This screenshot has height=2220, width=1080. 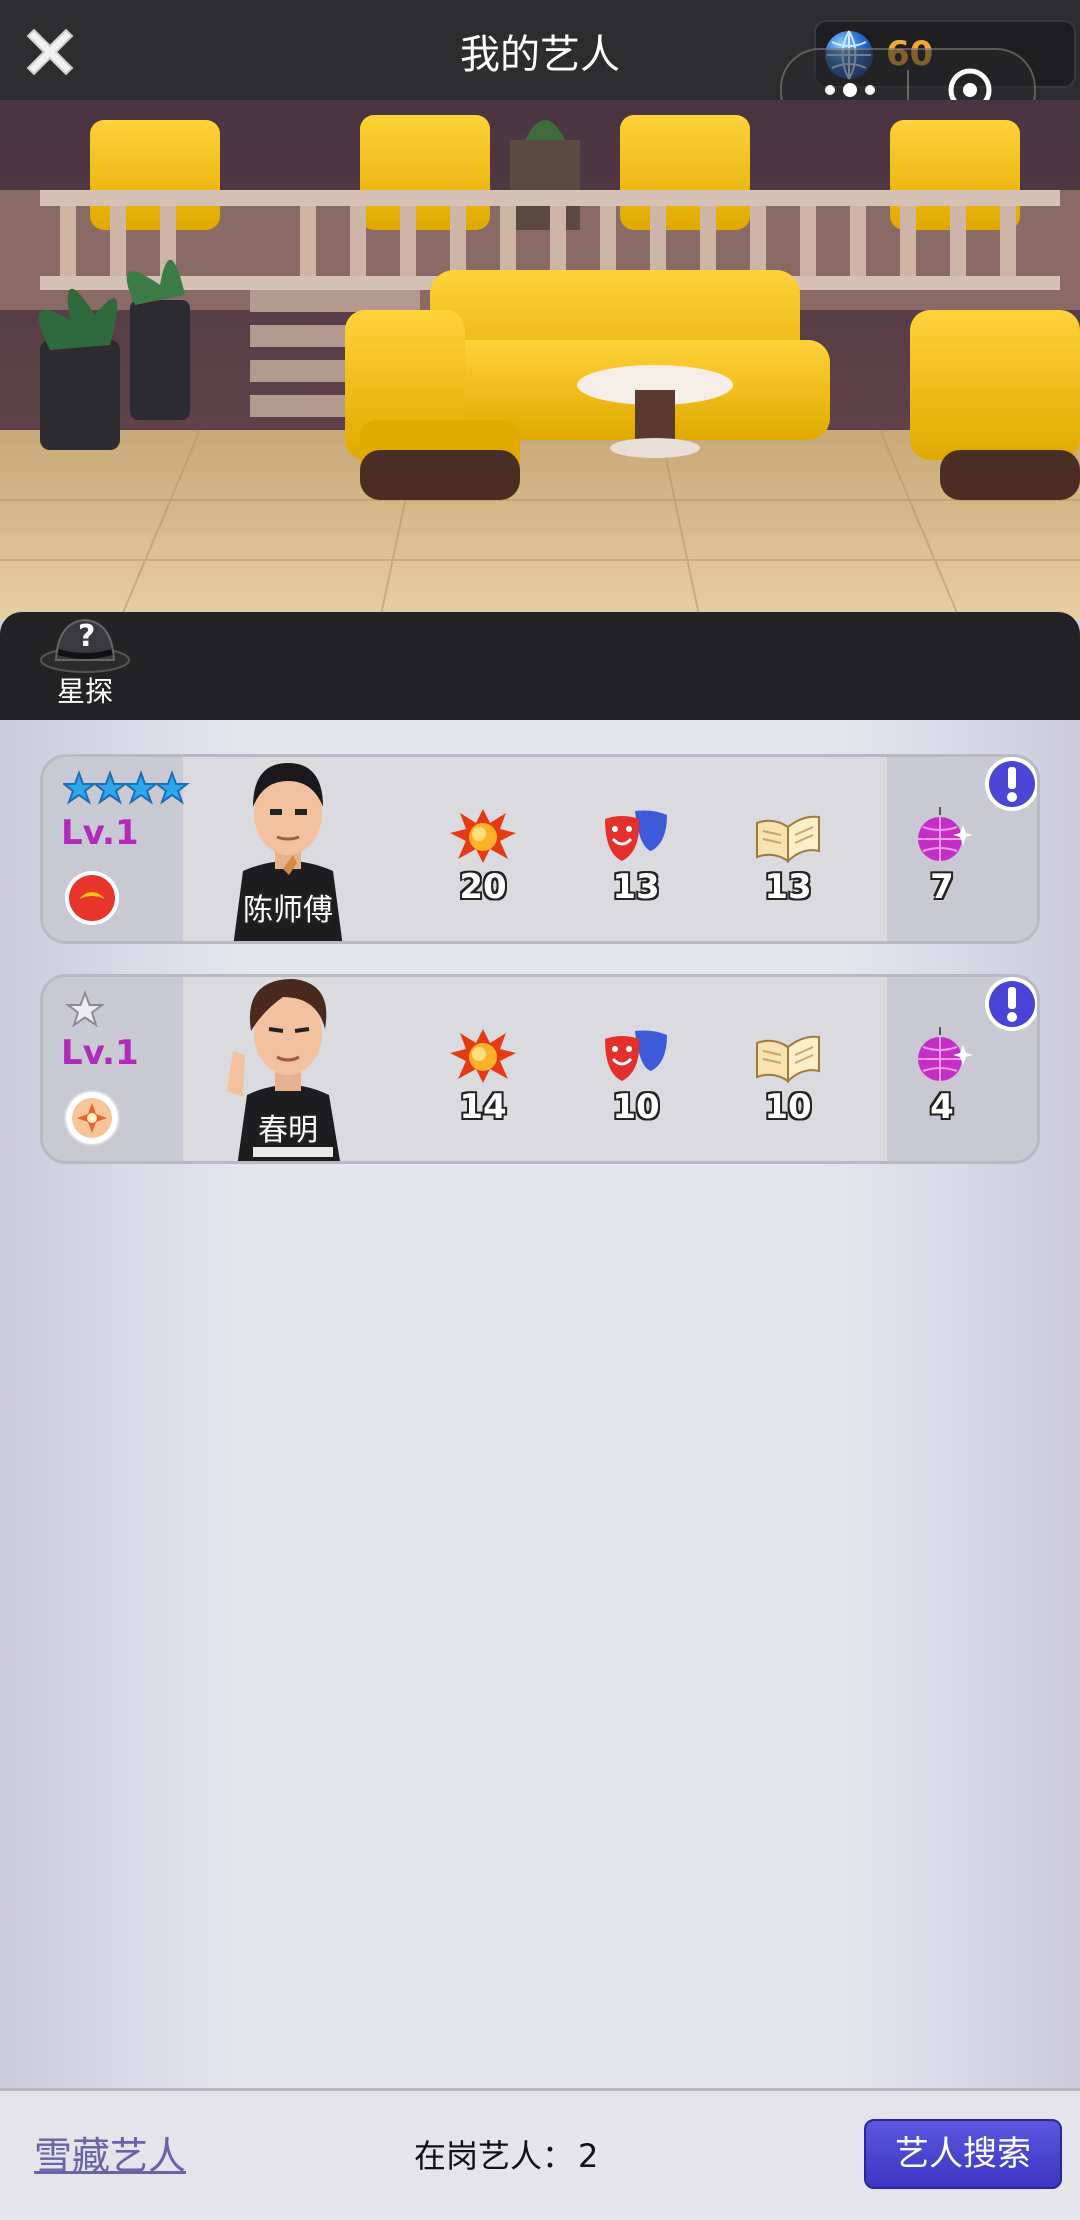 What do you see at coordinates (84, 691) in the screenshot?
I see `scout-label: 星探` at bounding box center [84, 691].